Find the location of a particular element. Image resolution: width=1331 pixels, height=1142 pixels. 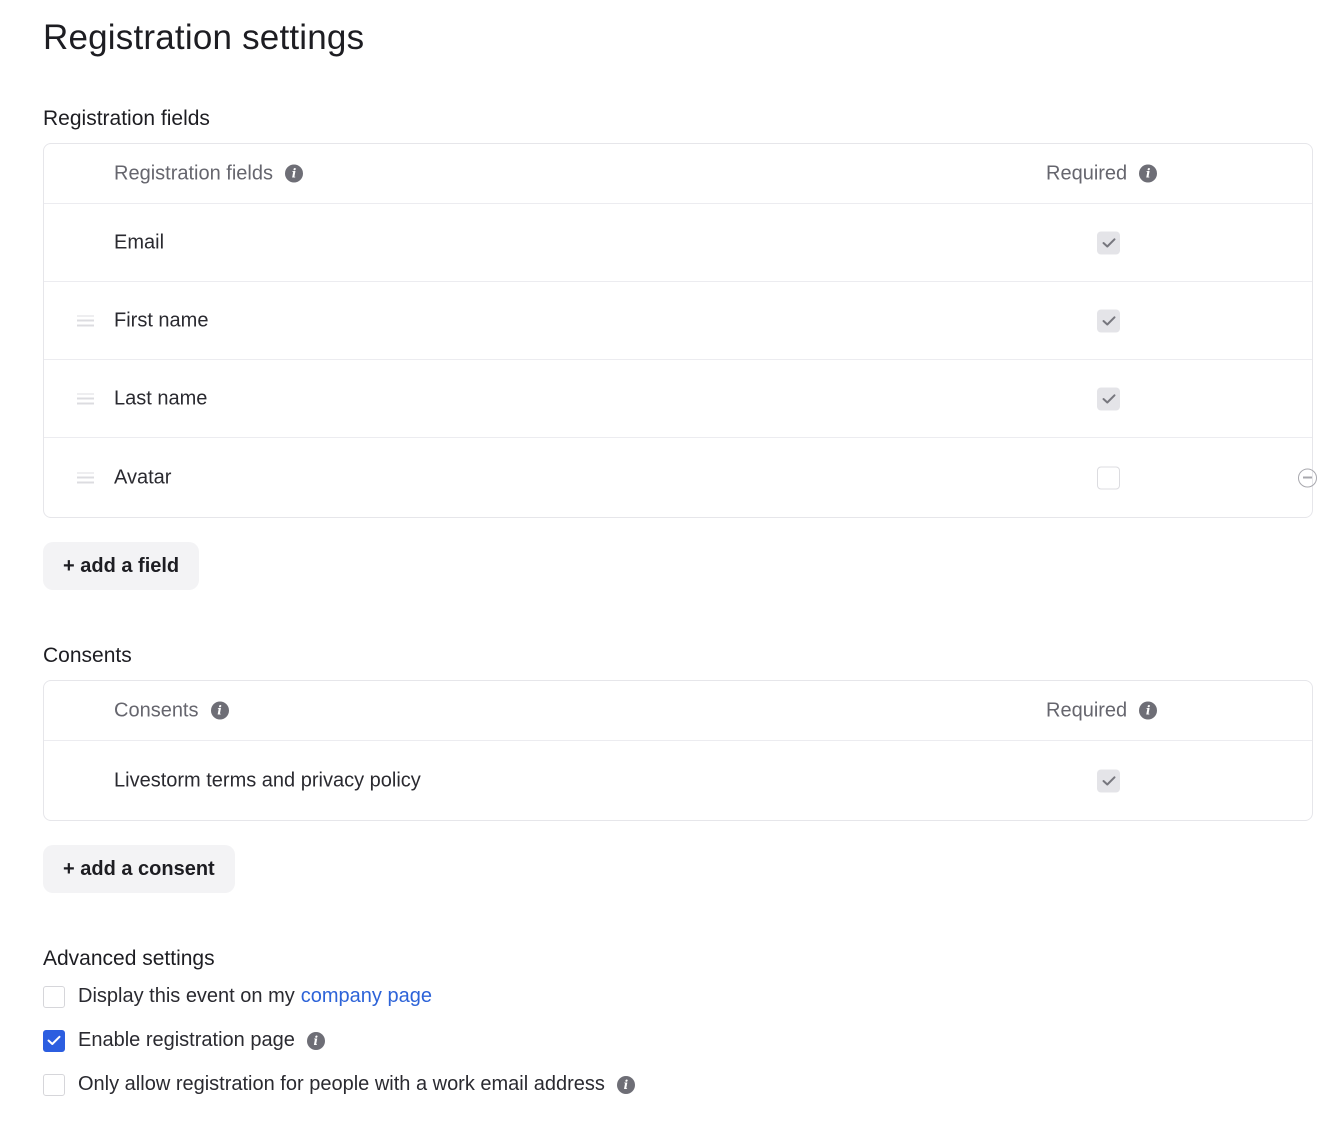

option-label: Enable registration page is located at coordinates (186, 1040).